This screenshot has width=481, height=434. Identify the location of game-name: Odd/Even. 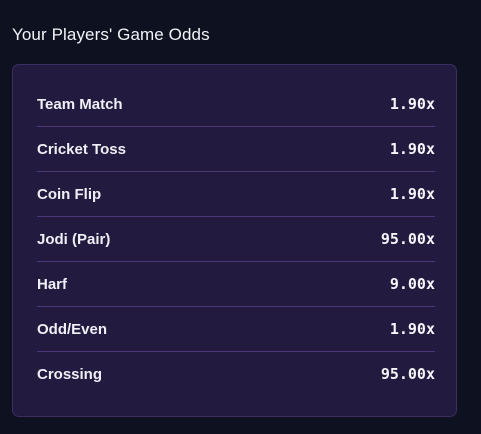
(72, 329).